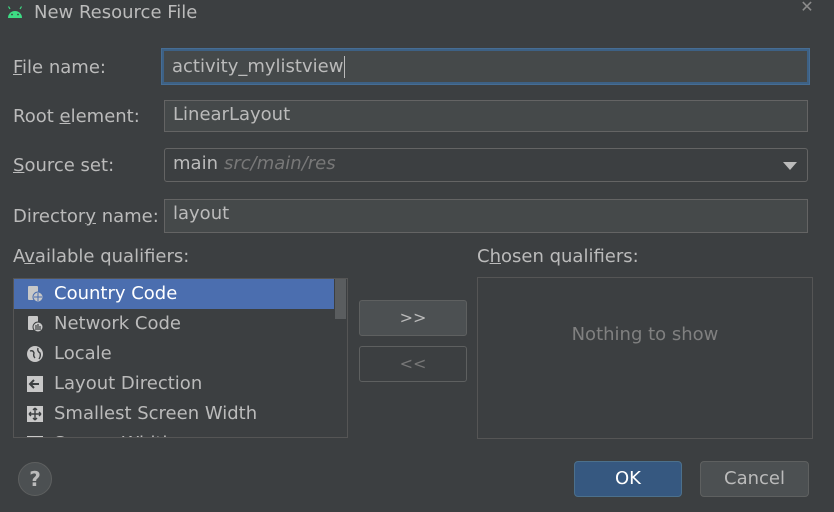  What do you see at coordinates (645, 358) in the screenshot?
I see `chosen-qualifiers-list: Nothing to show` at bounding box center [645, 358].